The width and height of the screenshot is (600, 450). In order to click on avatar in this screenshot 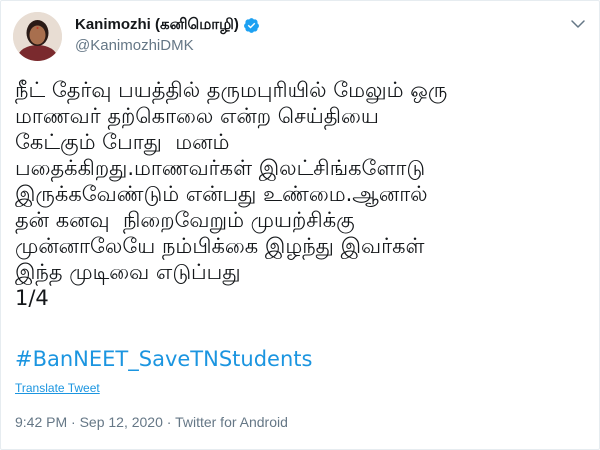, I will do `click(37, 36)`.